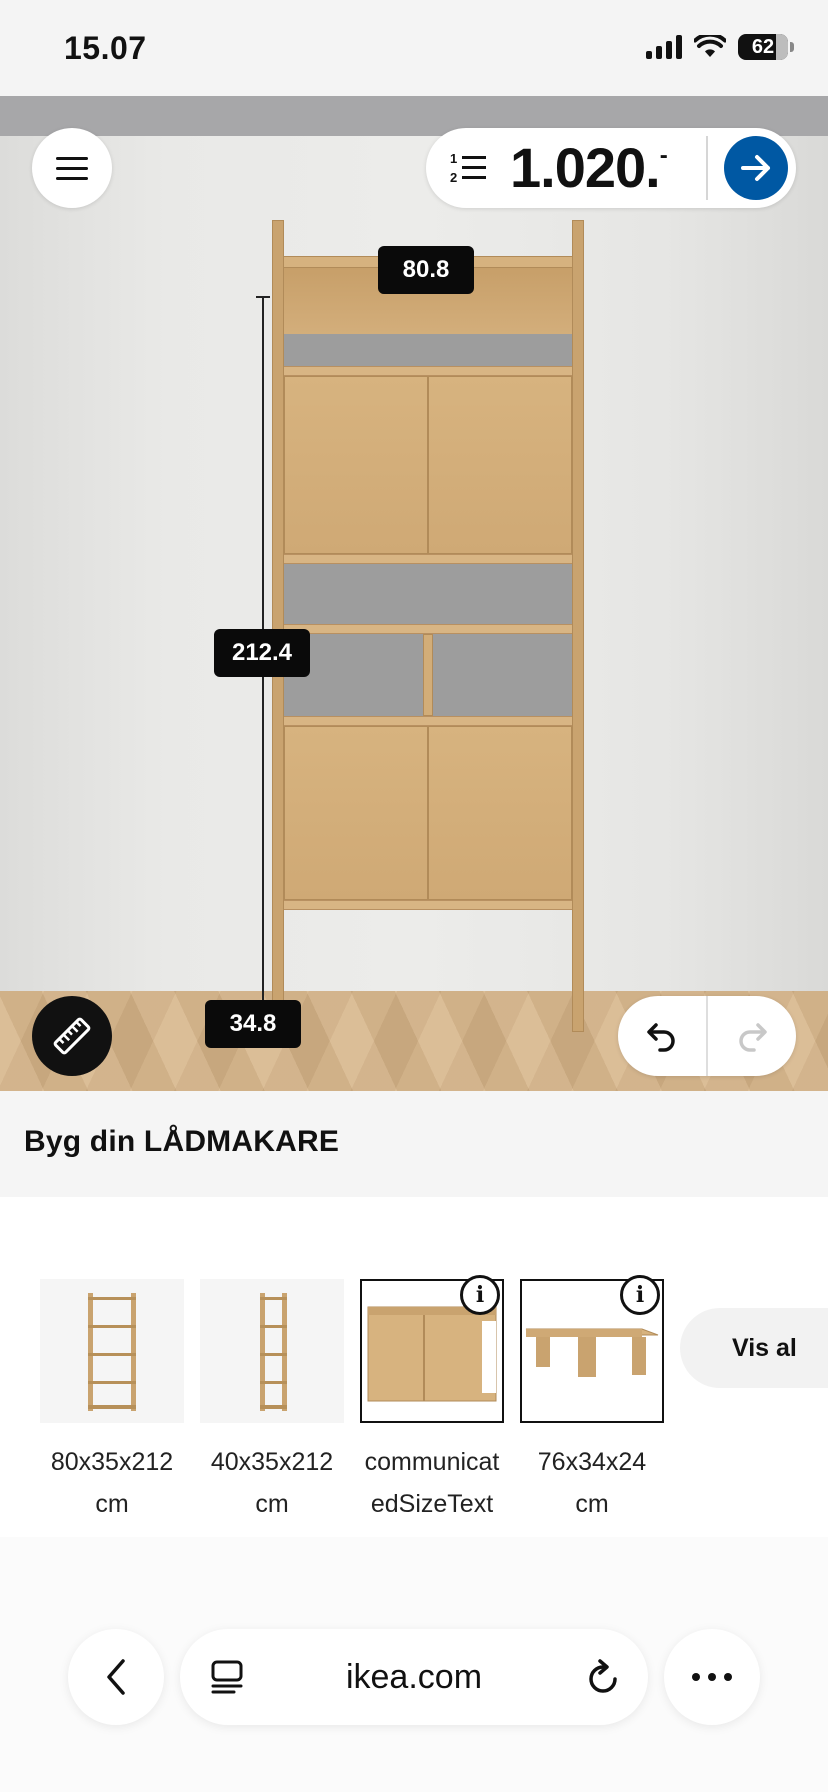  Describe the element at coordinates (663, 155) in the screenshot. I see `price-suffix: -` at that location.